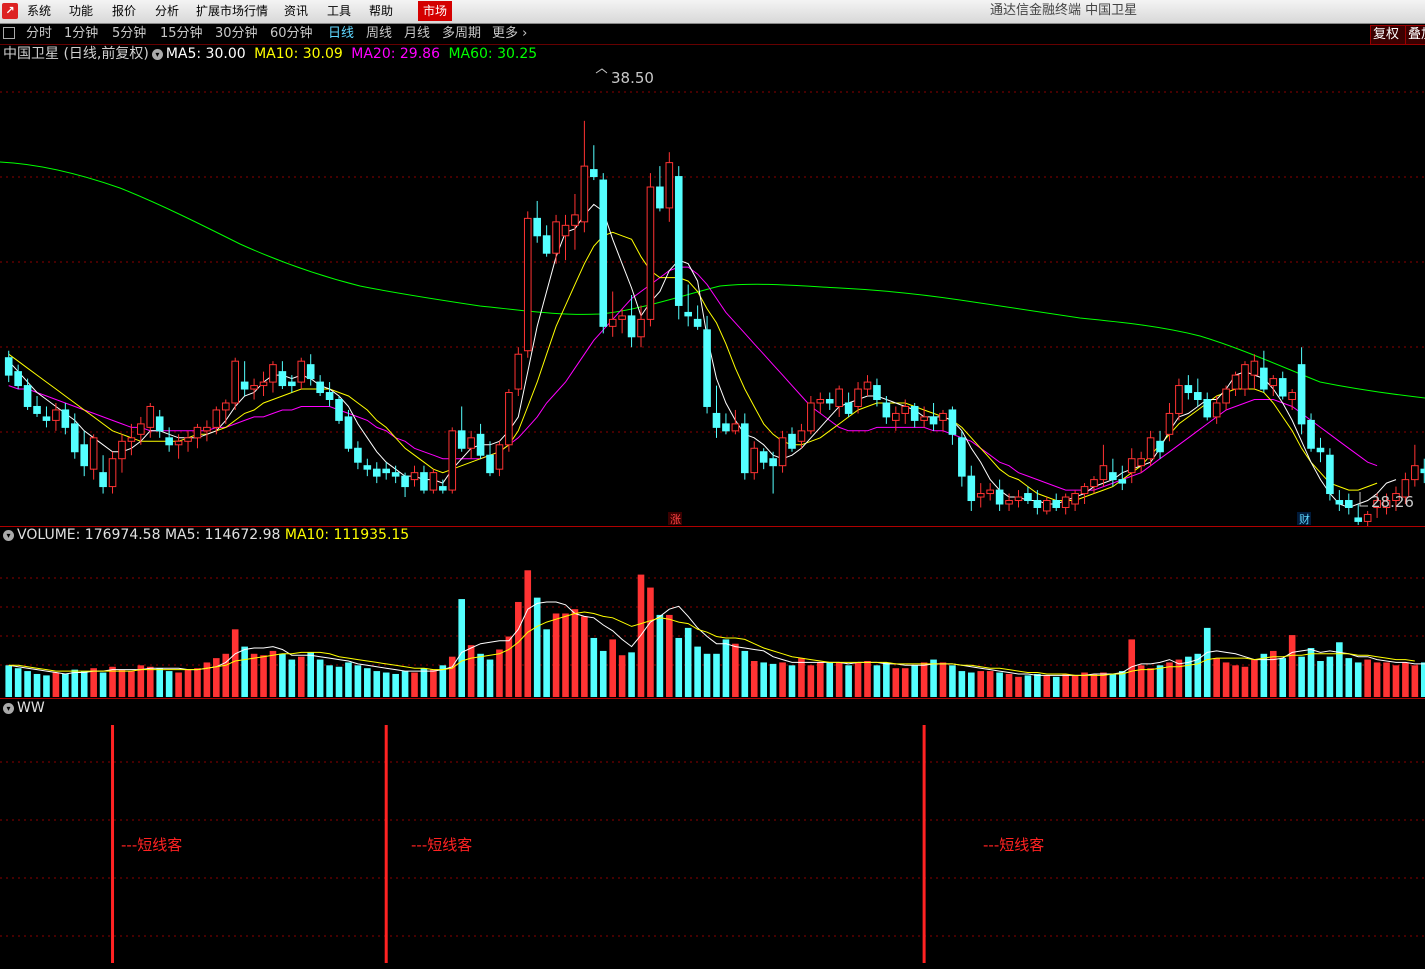 This screenshot has height=969, width=1425. Describe the element at coordinates (1389, 35) in the screenshot. I see `adjust-button: 复权` at that location.